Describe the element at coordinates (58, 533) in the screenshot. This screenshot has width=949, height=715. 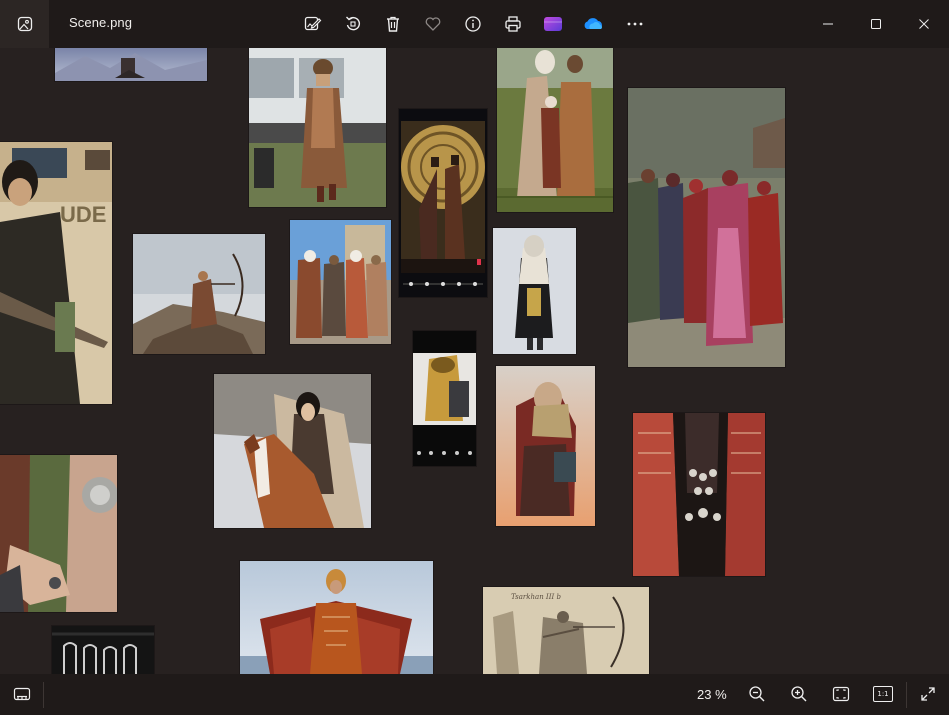
I see `photo-hands-jewelry` at that location.